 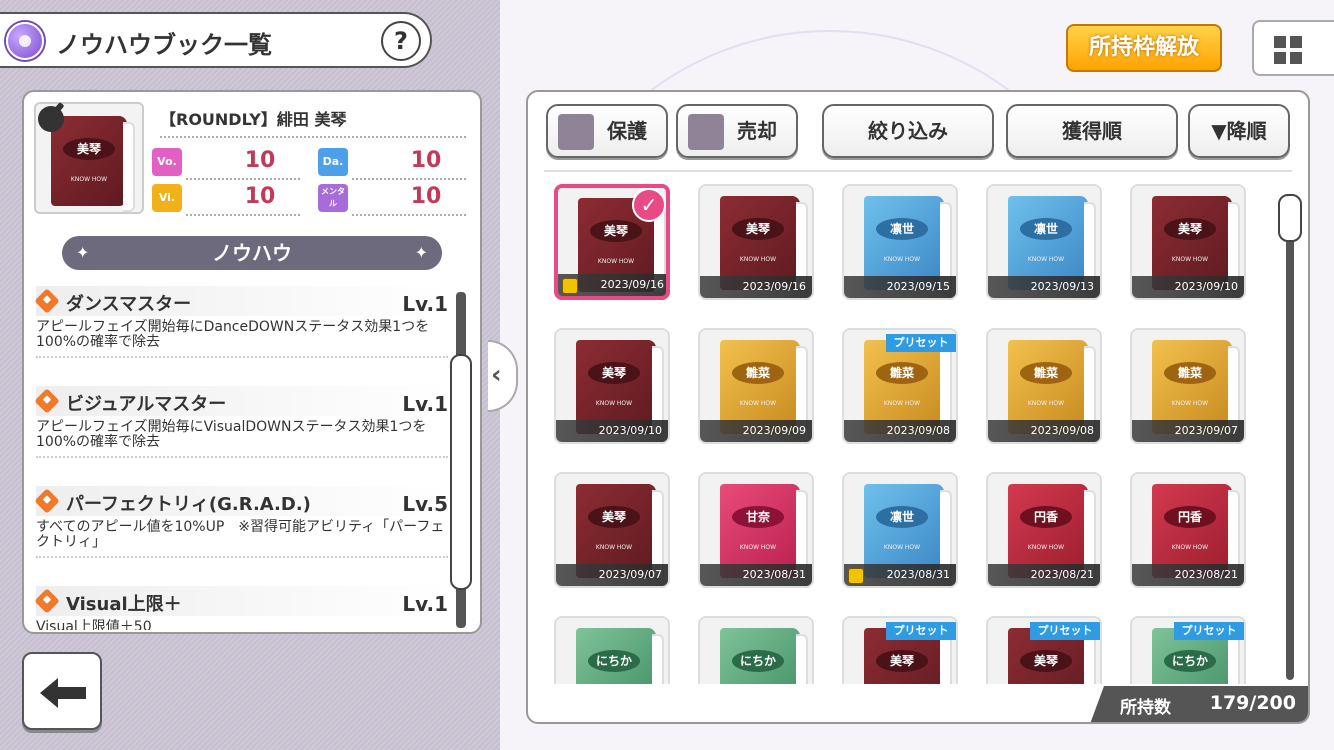 I want to click on book-card: 雛菜 KNOW HOW 2023/09/08, so click(x=1044, y=386).